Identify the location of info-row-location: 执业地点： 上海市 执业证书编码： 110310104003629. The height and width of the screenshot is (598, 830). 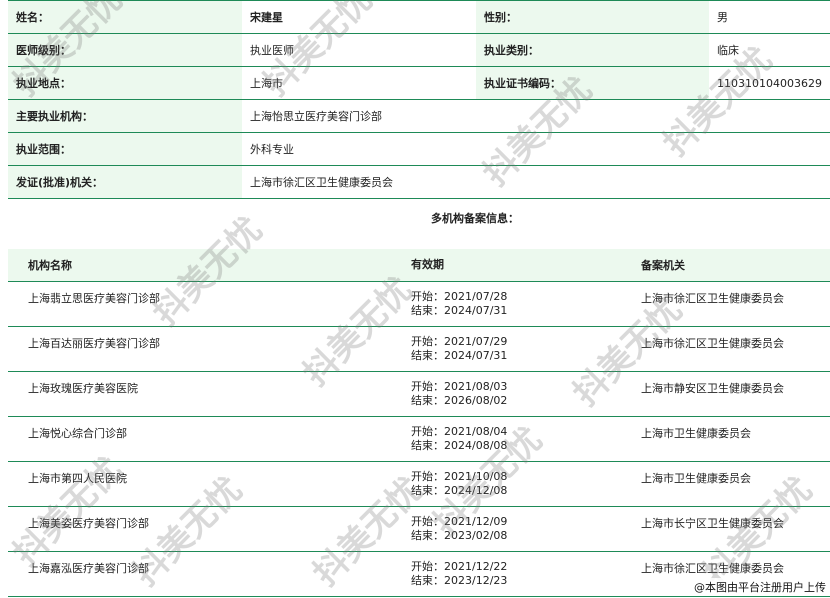
(419, 83).